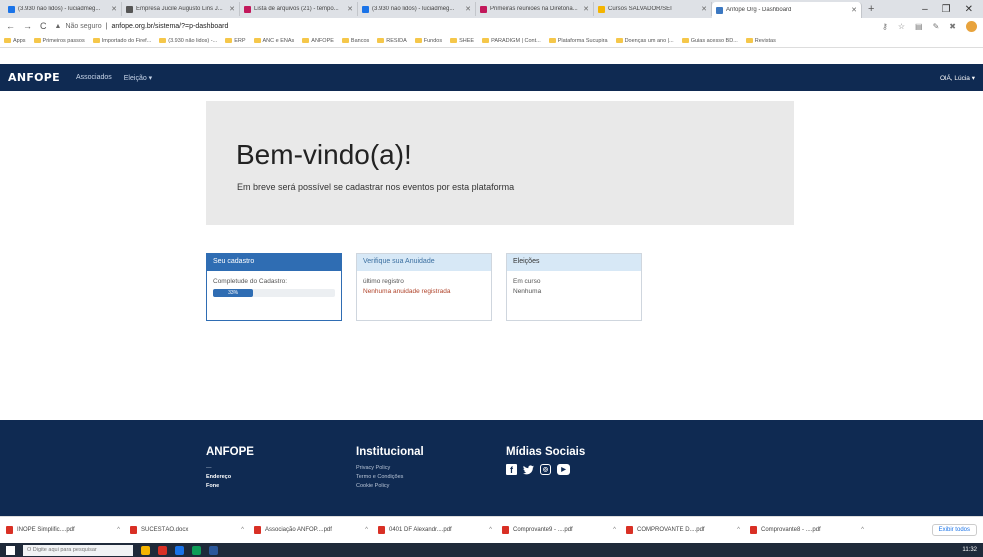 The image size is (983, 557). I want to click on extension-icon: ✖, so click(952, 26).